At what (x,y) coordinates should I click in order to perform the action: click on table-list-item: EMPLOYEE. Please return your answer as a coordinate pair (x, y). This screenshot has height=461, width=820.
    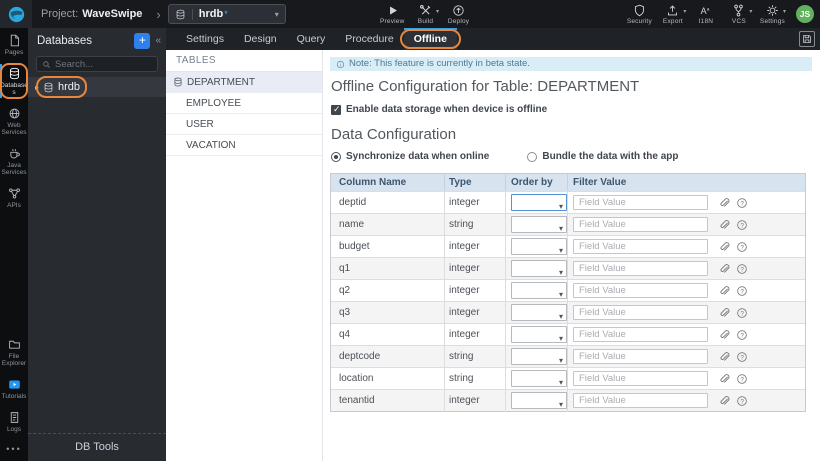
    Looking at the image, I should click on (244, 103).